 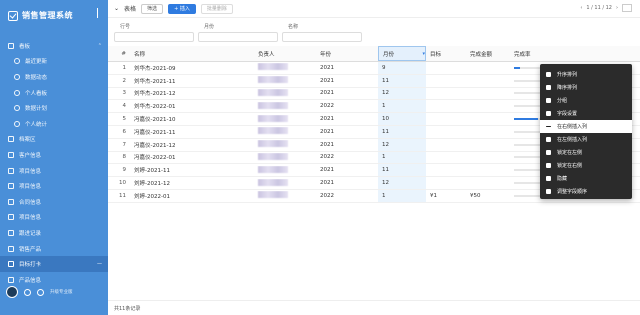 What do you see at coordinates (216, 8) in the screenshot?
I see `batch-delete-button: 批量删除` at bounding box center [216, 8].